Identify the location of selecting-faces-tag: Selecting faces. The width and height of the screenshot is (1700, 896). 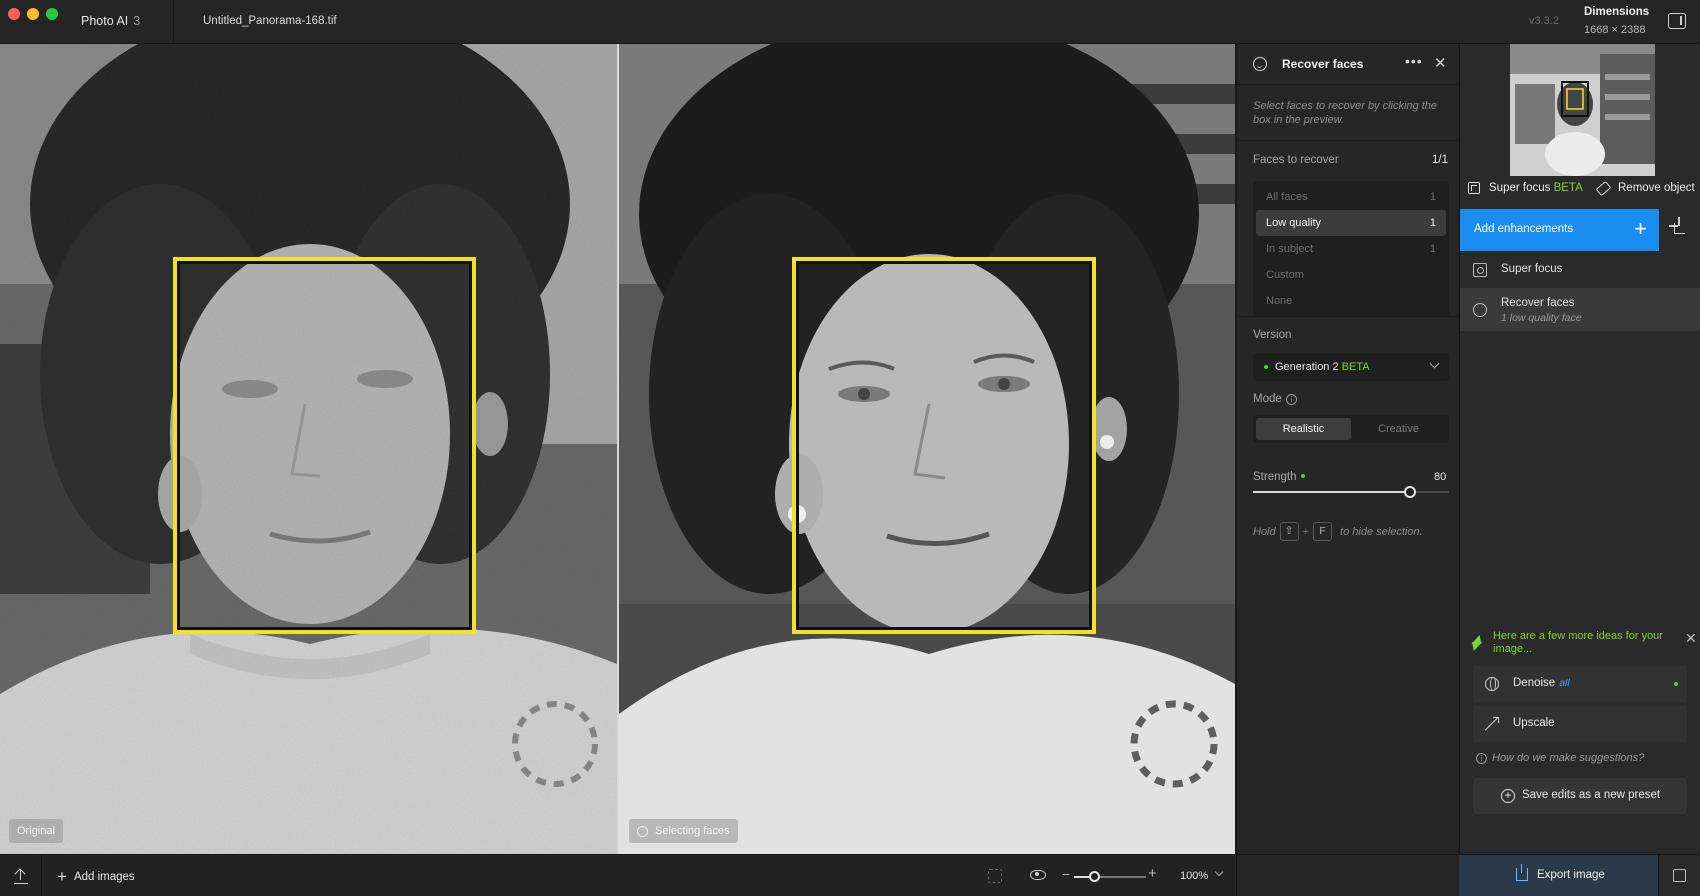
(683, 831).